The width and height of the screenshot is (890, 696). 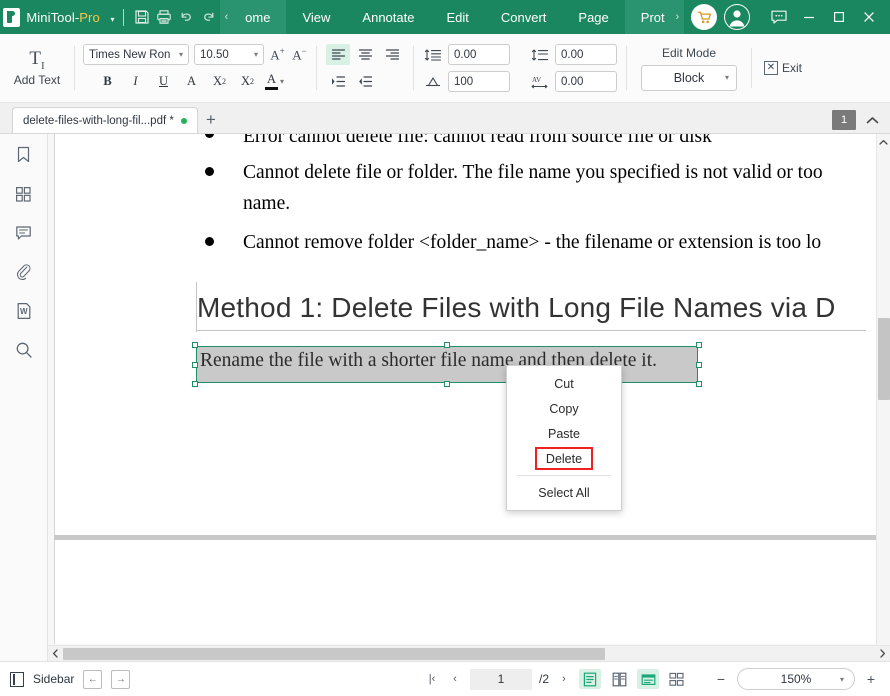 I want to click on single-page-view-icon, so click(x=590, y=679).